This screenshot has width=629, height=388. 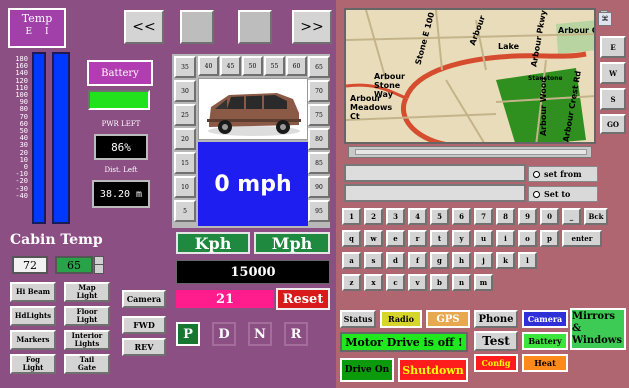 What do you see at coordinates (87, 364) in the screenshot?
I see `tail-gate-button: Tail Gate` at bounding box center [87, 364].